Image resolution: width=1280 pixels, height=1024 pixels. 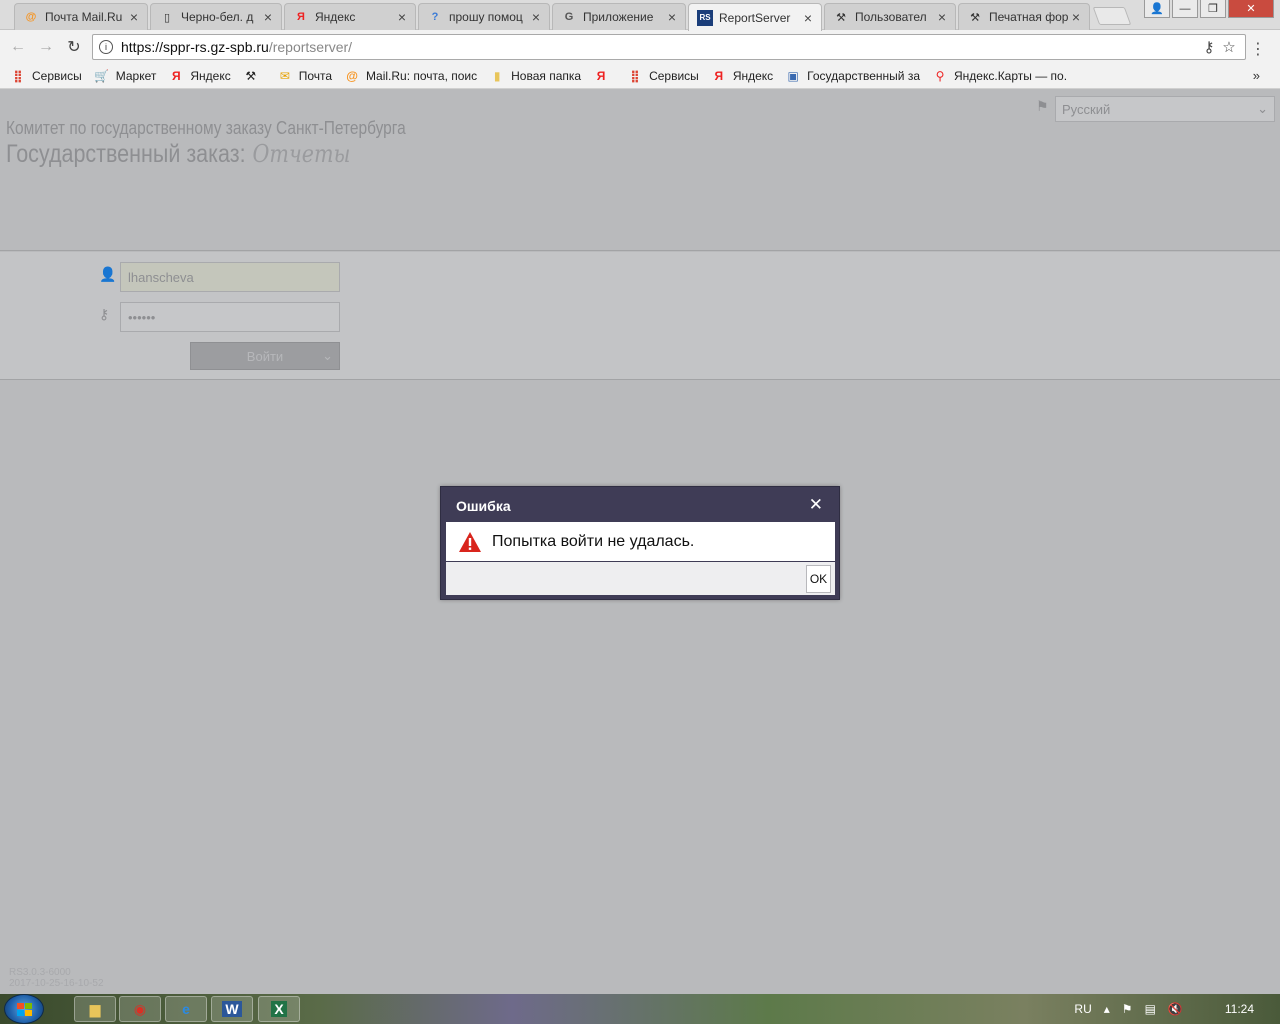 I want to click on flag-icon: ⚑, so click(x=1042, y=106).